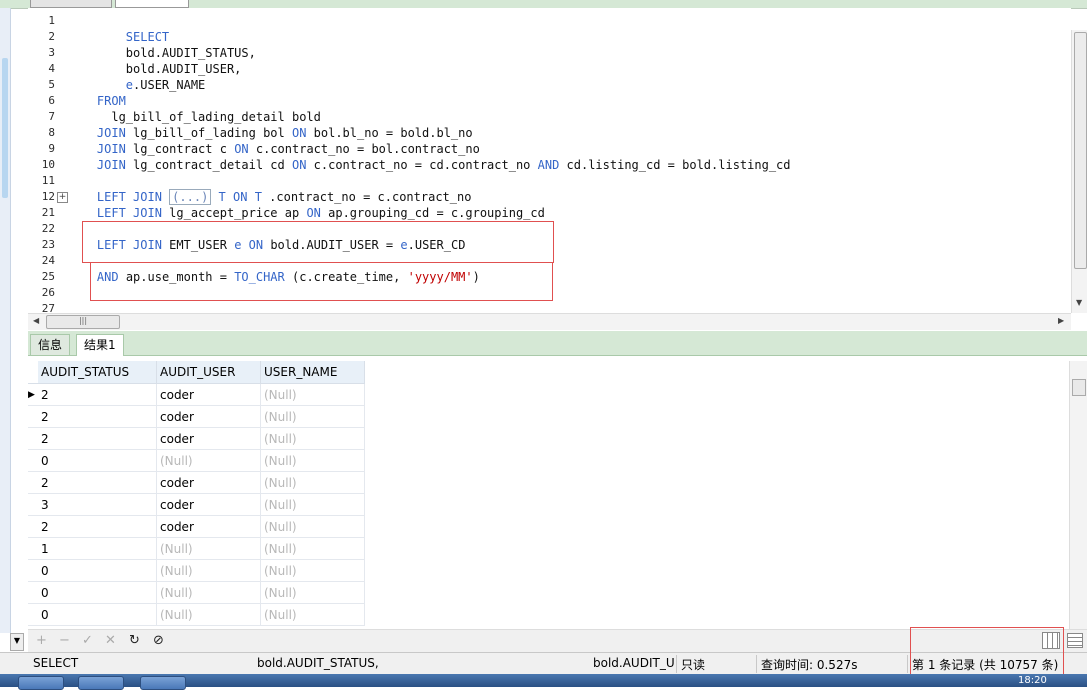  I want to click on document-tab-active, so click(152, 4).